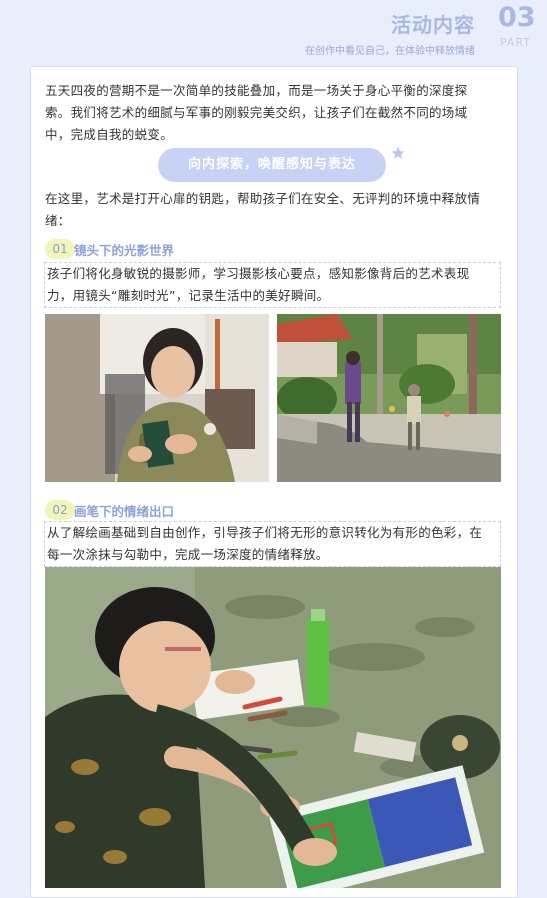 This screenshot has height=898, width=547. Describe the element at coordinates (272, 165) in the screenshot. I see `banner-pill: 向内探索，唤醒感知与表达` at that location.